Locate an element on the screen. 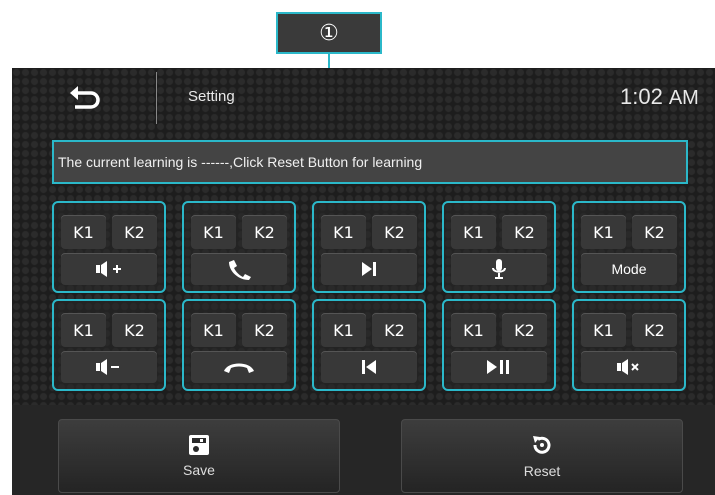  key-card-volume-down: K1 K2 is located at coordinates (109, 345).